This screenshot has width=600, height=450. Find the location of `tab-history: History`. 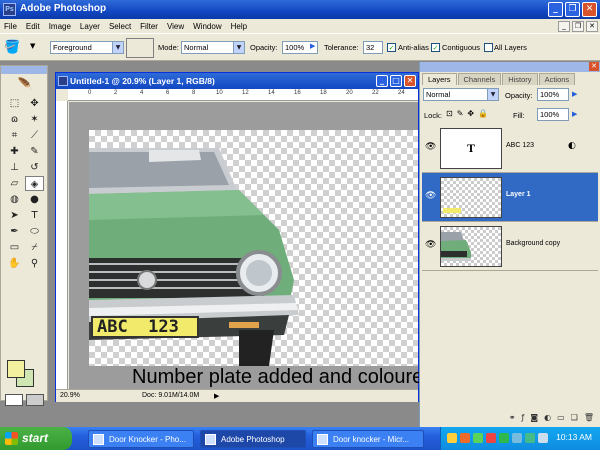

tab-history: History is located at coordinates (520, 79).